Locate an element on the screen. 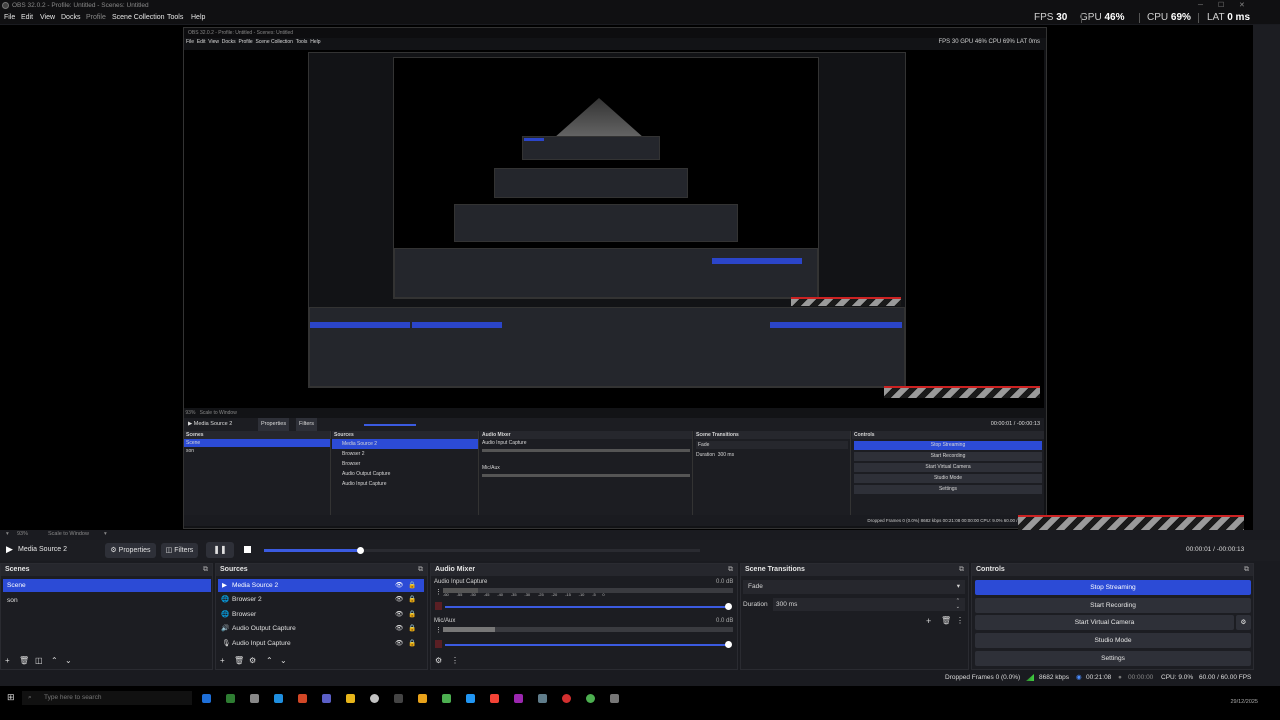 The height and width of the screenshot is (720, 1280). menu-view: View is located at coordinates (47, 17).